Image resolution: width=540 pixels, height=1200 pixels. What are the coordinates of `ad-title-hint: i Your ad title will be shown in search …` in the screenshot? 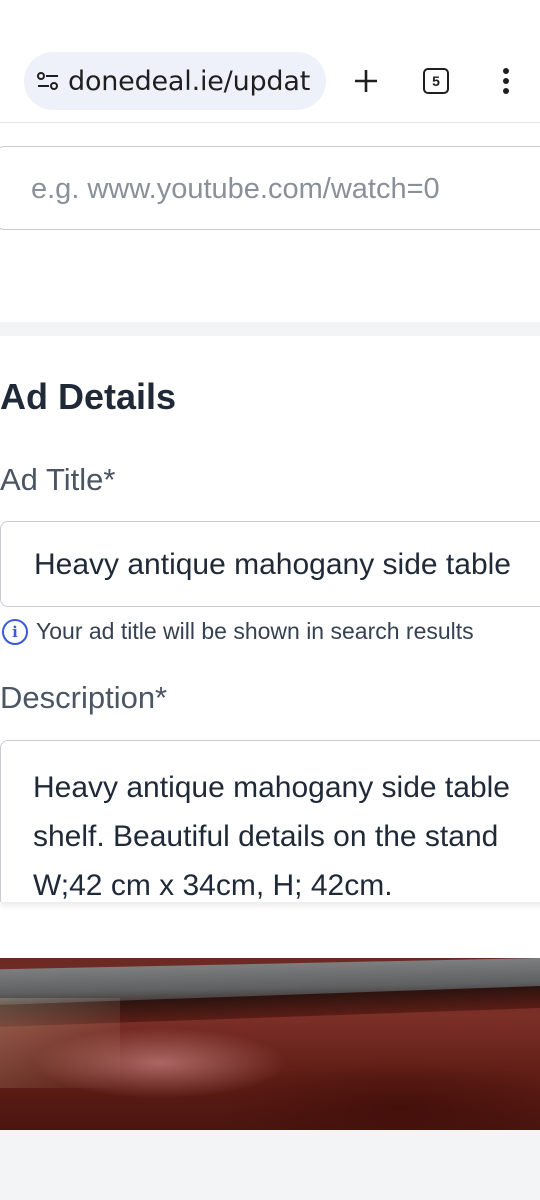 It's located at (238, 631).